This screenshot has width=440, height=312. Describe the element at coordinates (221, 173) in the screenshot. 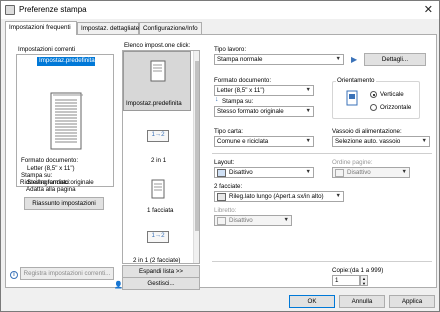

I see `layout-icon` at that location.